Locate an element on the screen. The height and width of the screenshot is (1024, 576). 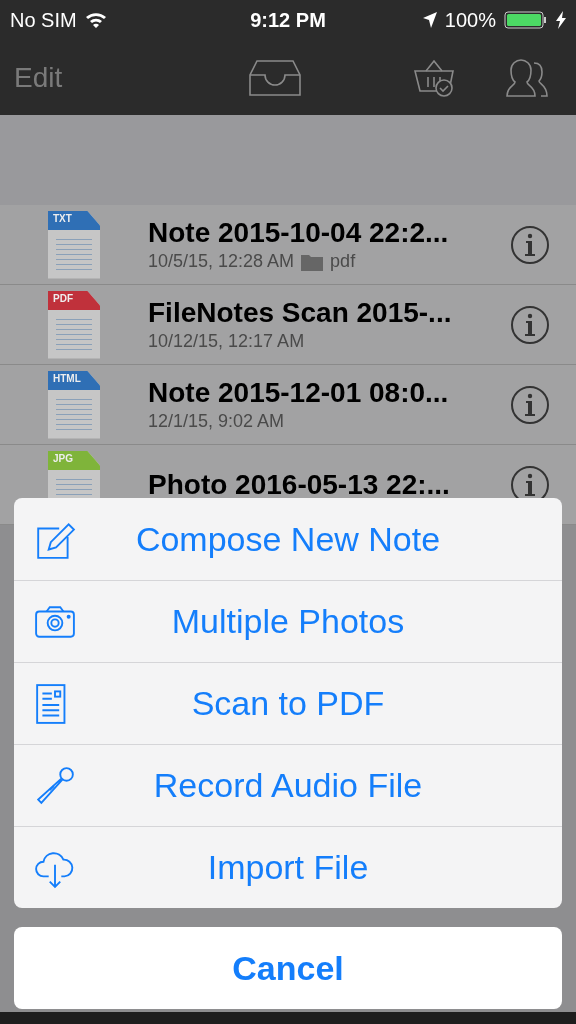
file-type-tag: PDF is located at coordinates (74, 300).